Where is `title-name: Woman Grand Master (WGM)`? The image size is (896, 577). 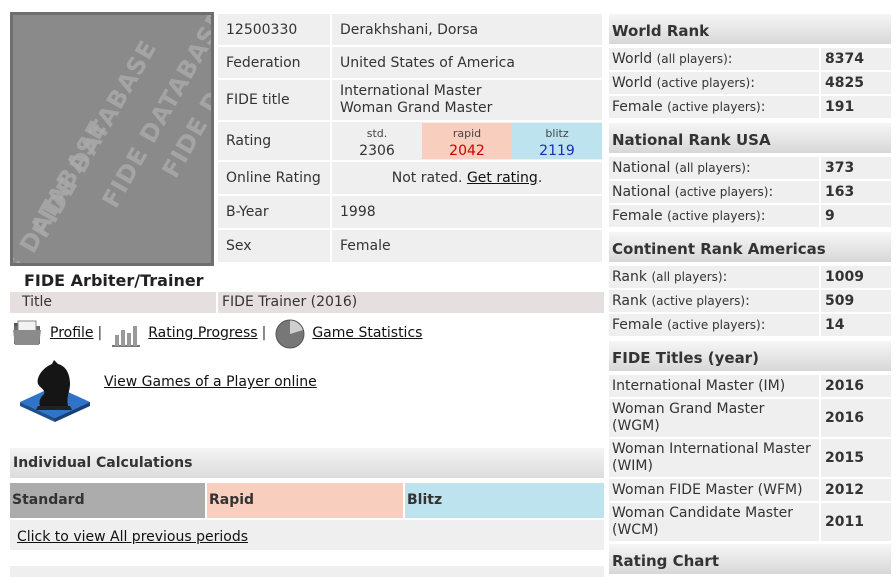
title-name: Woman Grand Master (WGM) is located at coordinates (714, 418).